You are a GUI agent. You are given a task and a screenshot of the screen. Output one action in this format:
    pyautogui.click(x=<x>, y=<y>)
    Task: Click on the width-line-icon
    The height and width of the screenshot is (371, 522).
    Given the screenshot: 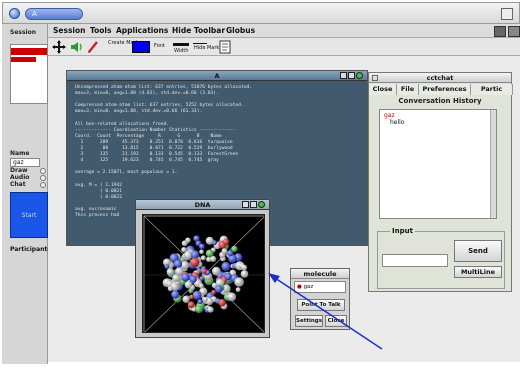 What is the action you would take?
    pyautogui.click(x=181, y=44)
    